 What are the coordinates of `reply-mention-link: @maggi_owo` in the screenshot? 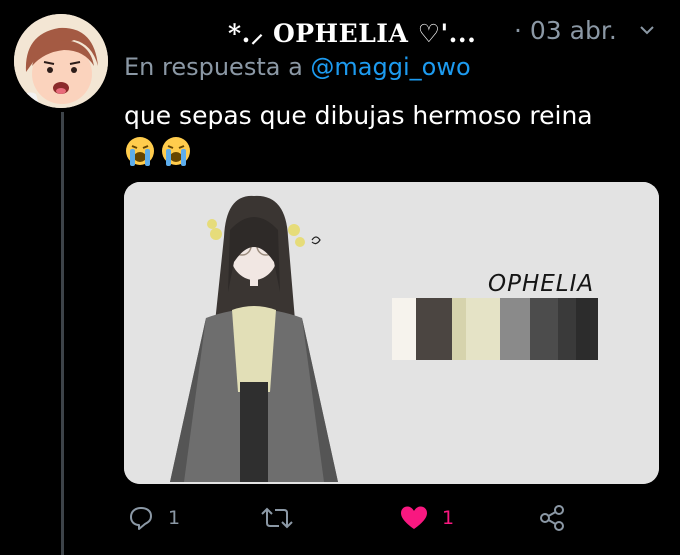 It's located at (390, 67).